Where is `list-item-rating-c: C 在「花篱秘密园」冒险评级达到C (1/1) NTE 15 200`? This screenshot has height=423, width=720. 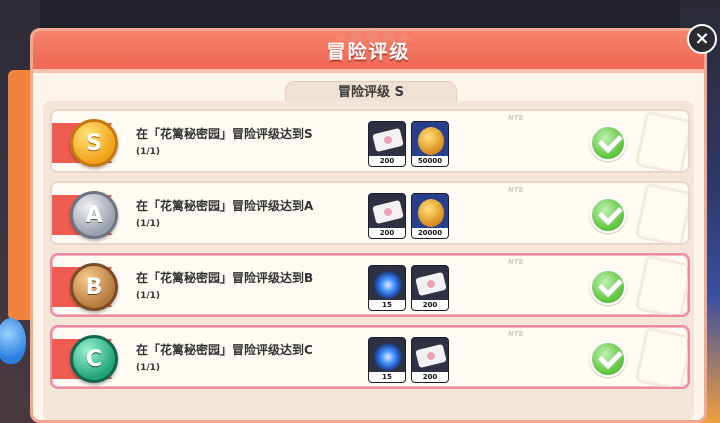 list-item-rating-c: C 在「花篱秘密园」冒险评级达到C (1/1) NTE 15 200 is located at coordinates (370, 357).